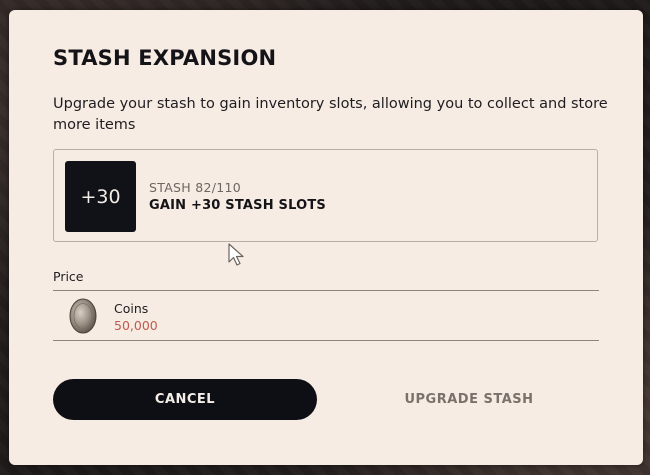  I want to click on slot-badge: +30, so click(100, 196).